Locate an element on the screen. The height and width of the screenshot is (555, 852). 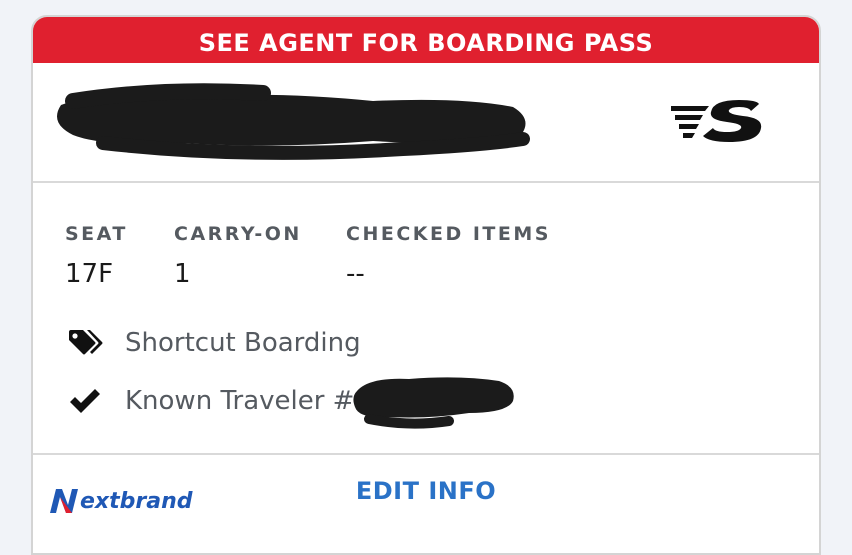
shortcut-boarding-row: Shortcut Boarding is located at coordinates (214, 343).